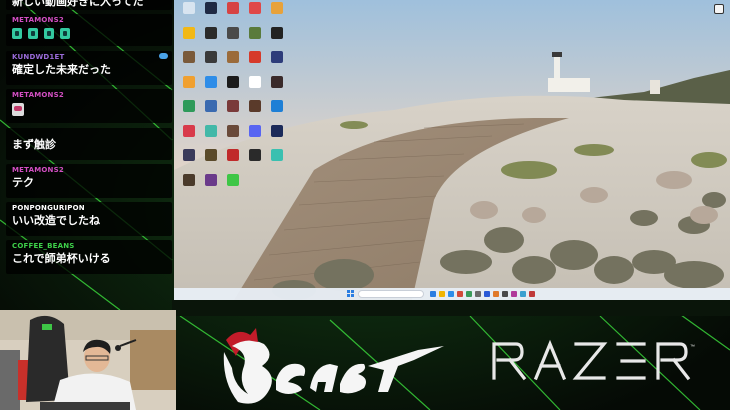 The width and height of the screenshot is (730, 410). What do you see at coordinates (89, 181) in the screenshot?
I see `chat-message: METAMONS2 テク` at bounding box center [89, 181].